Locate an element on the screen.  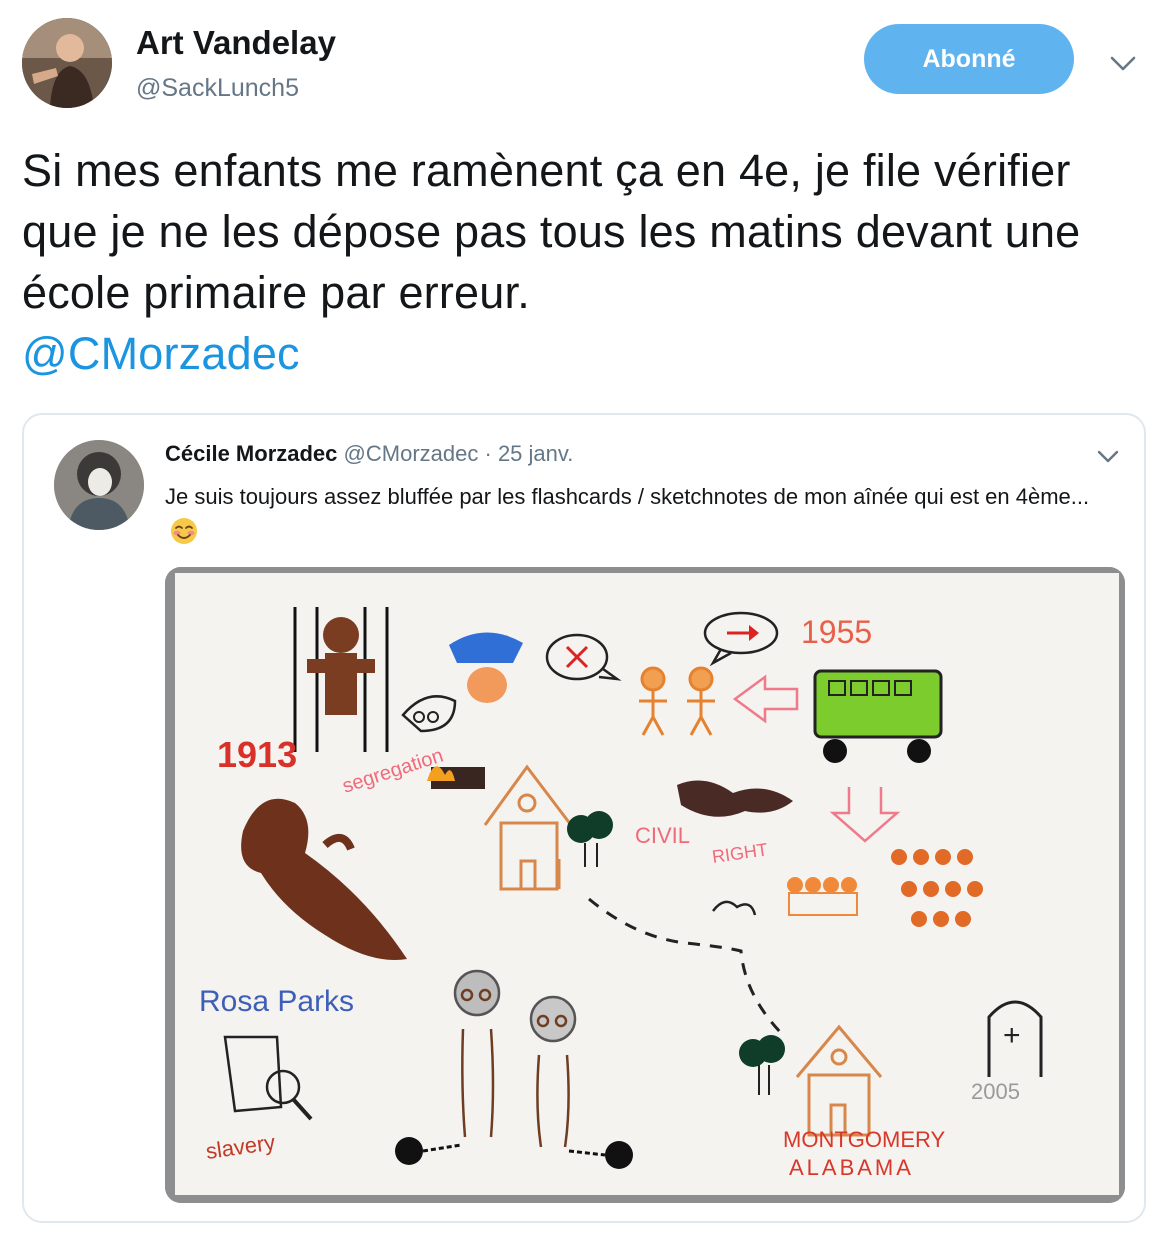
quoted-avatar-photo is located at coordinates (99, 485).